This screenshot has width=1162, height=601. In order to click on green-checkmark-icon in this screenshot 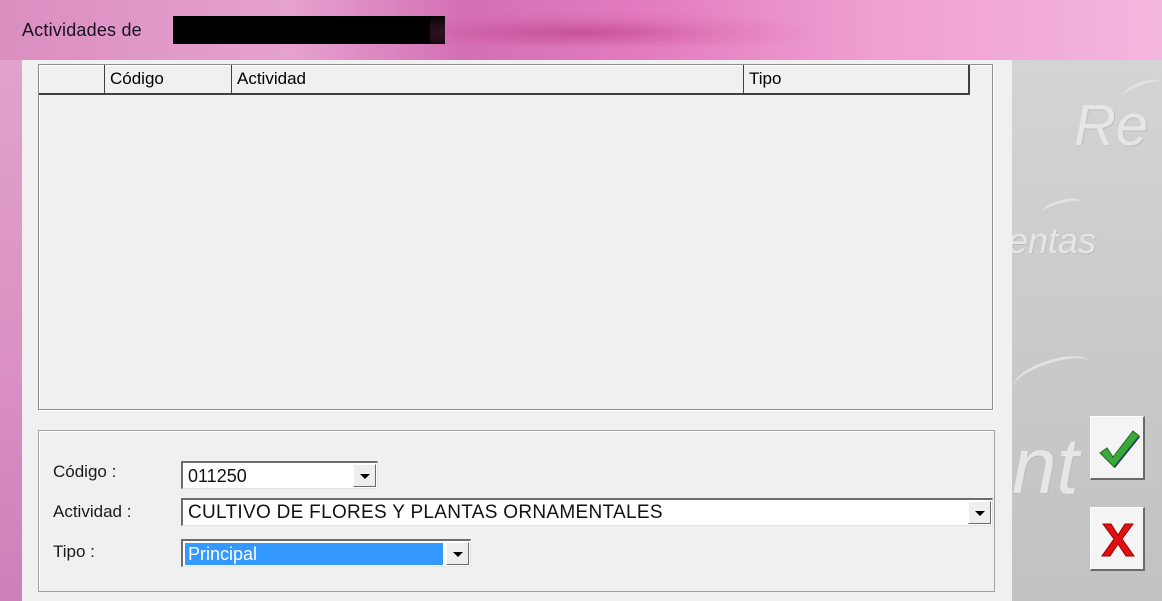, I will do `click(1119, 449)`.